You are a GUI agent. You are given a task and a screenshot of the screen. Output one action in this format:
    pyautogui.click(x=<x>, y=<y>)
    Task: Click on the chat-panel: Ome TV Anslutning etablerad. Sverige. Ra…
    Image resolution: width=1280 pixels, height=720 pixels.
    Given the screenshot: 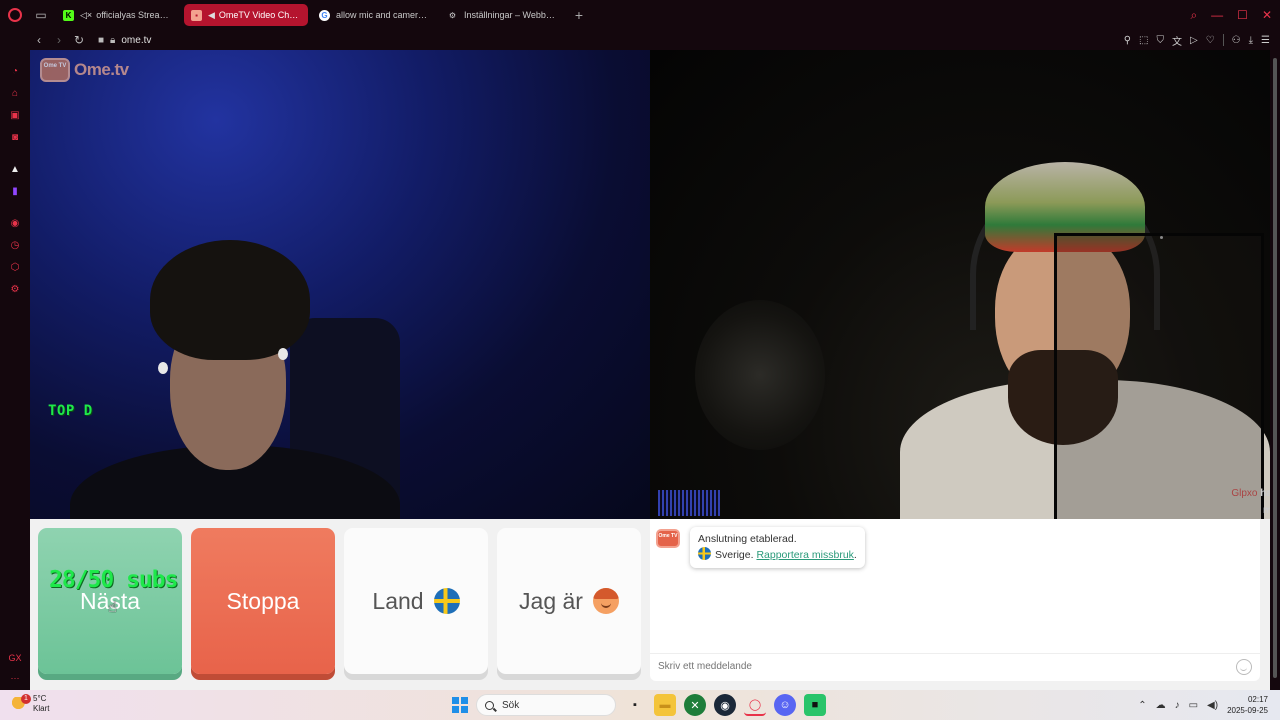 What is the action you would take?
    pyautogui.click(x=955, y=600)
    